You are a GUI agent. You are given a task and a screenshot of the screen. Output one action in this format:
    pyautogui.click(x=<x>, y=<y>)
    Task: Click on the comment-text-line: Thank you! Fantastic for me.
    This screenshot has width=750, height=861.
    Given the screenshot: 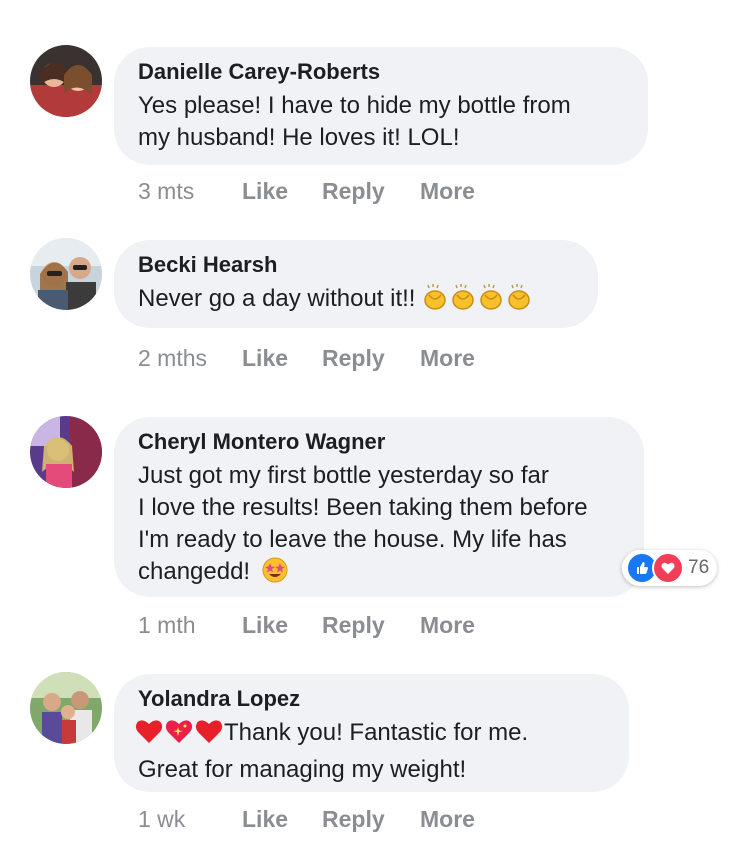 What is the action you would take?
    pyautogui.click(x=376, y=732)
    